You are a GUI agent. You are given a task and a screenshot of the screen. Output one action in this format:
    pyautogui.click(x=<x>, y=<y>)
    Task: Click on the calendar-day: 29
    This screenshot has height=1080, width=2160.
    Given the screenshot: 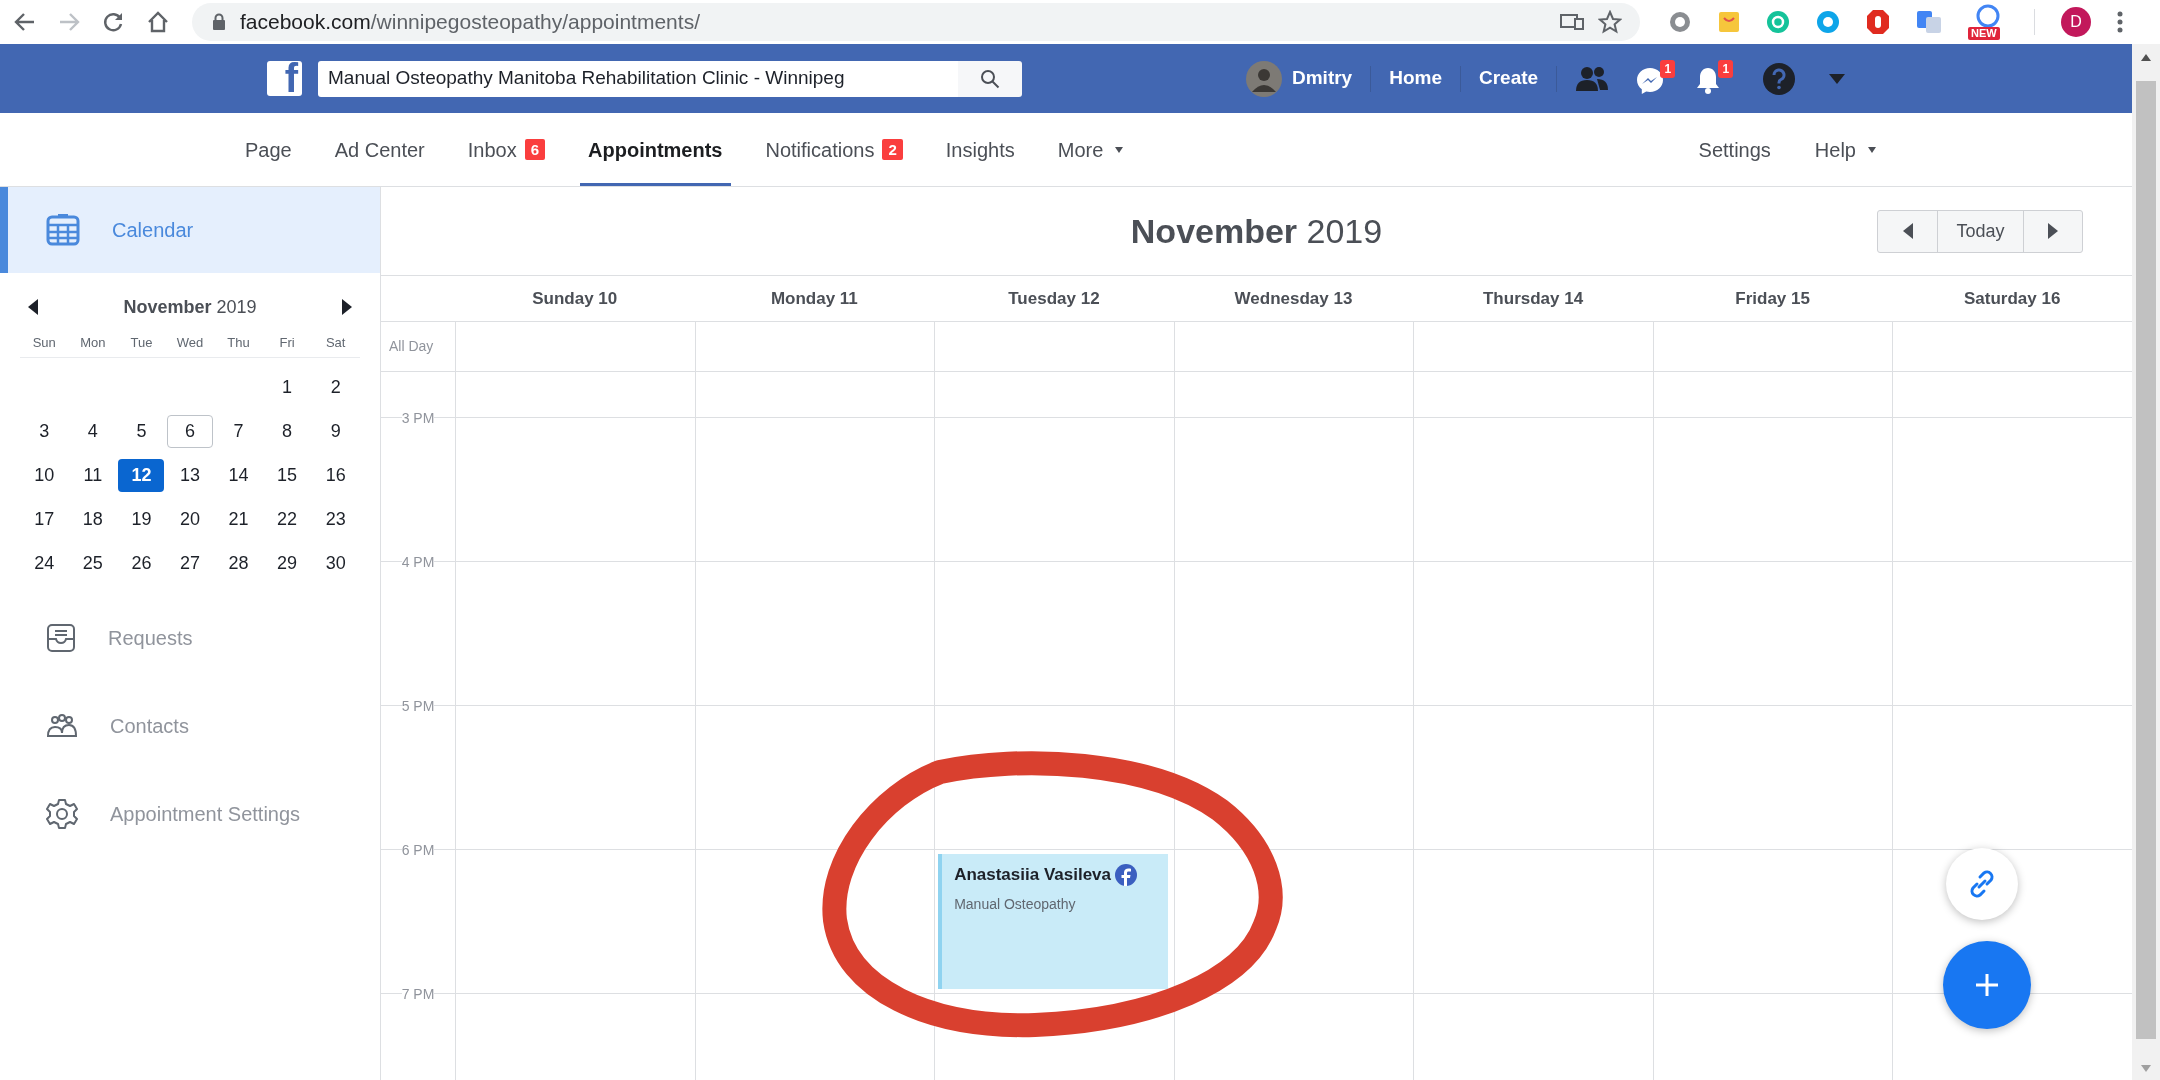 What is the action you would take?
    pyautogui.click(x=287, y=563)
    